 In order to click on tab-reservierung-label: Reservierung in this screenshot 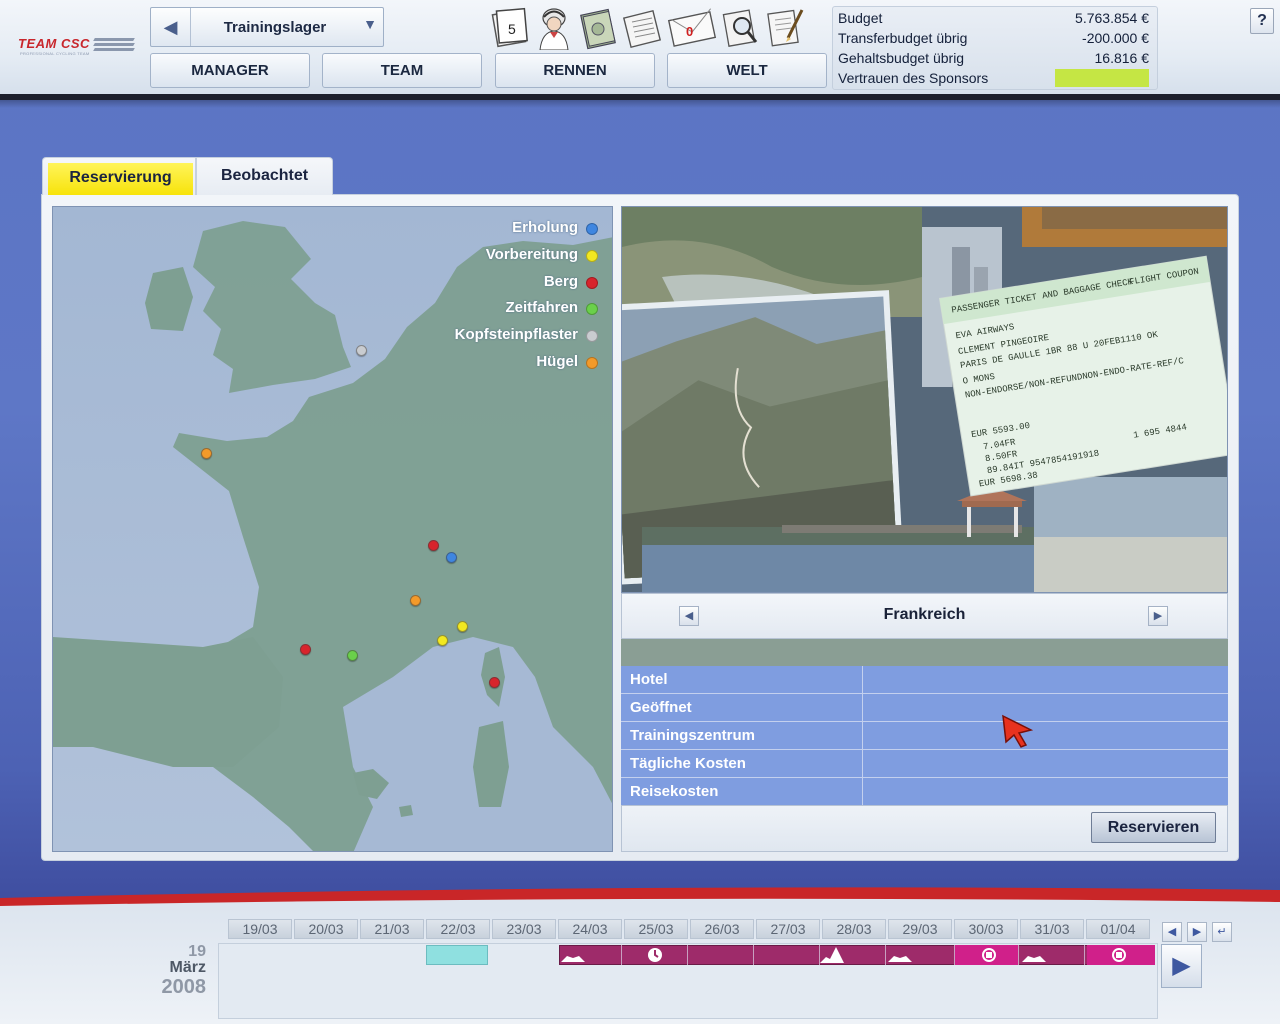, I will do `click(120, 179)`.